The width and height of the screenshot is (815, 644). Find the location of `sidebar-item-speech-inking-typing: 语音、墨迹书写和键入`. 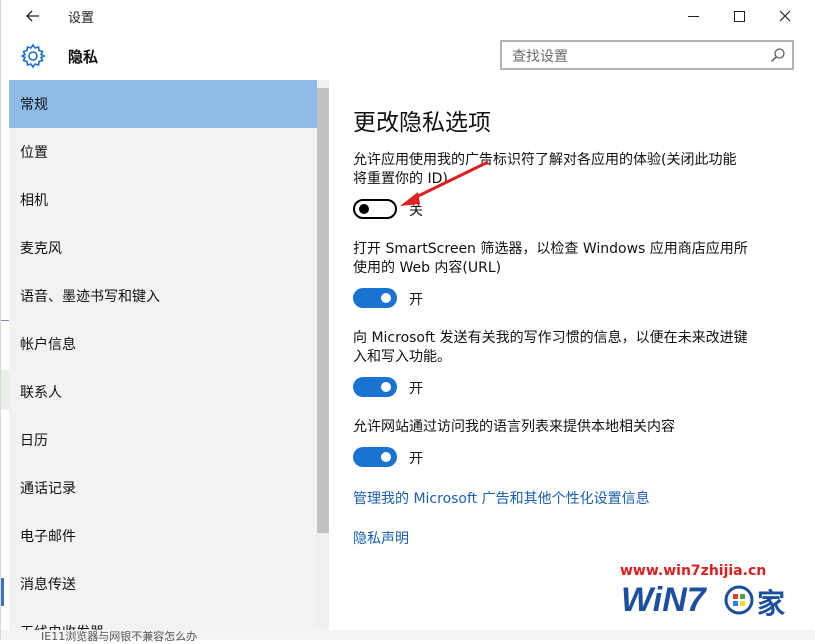

sidebar-item-speech-inking-typing: 语音、墨迹书写和键入 is located at coordinates (163, 296).